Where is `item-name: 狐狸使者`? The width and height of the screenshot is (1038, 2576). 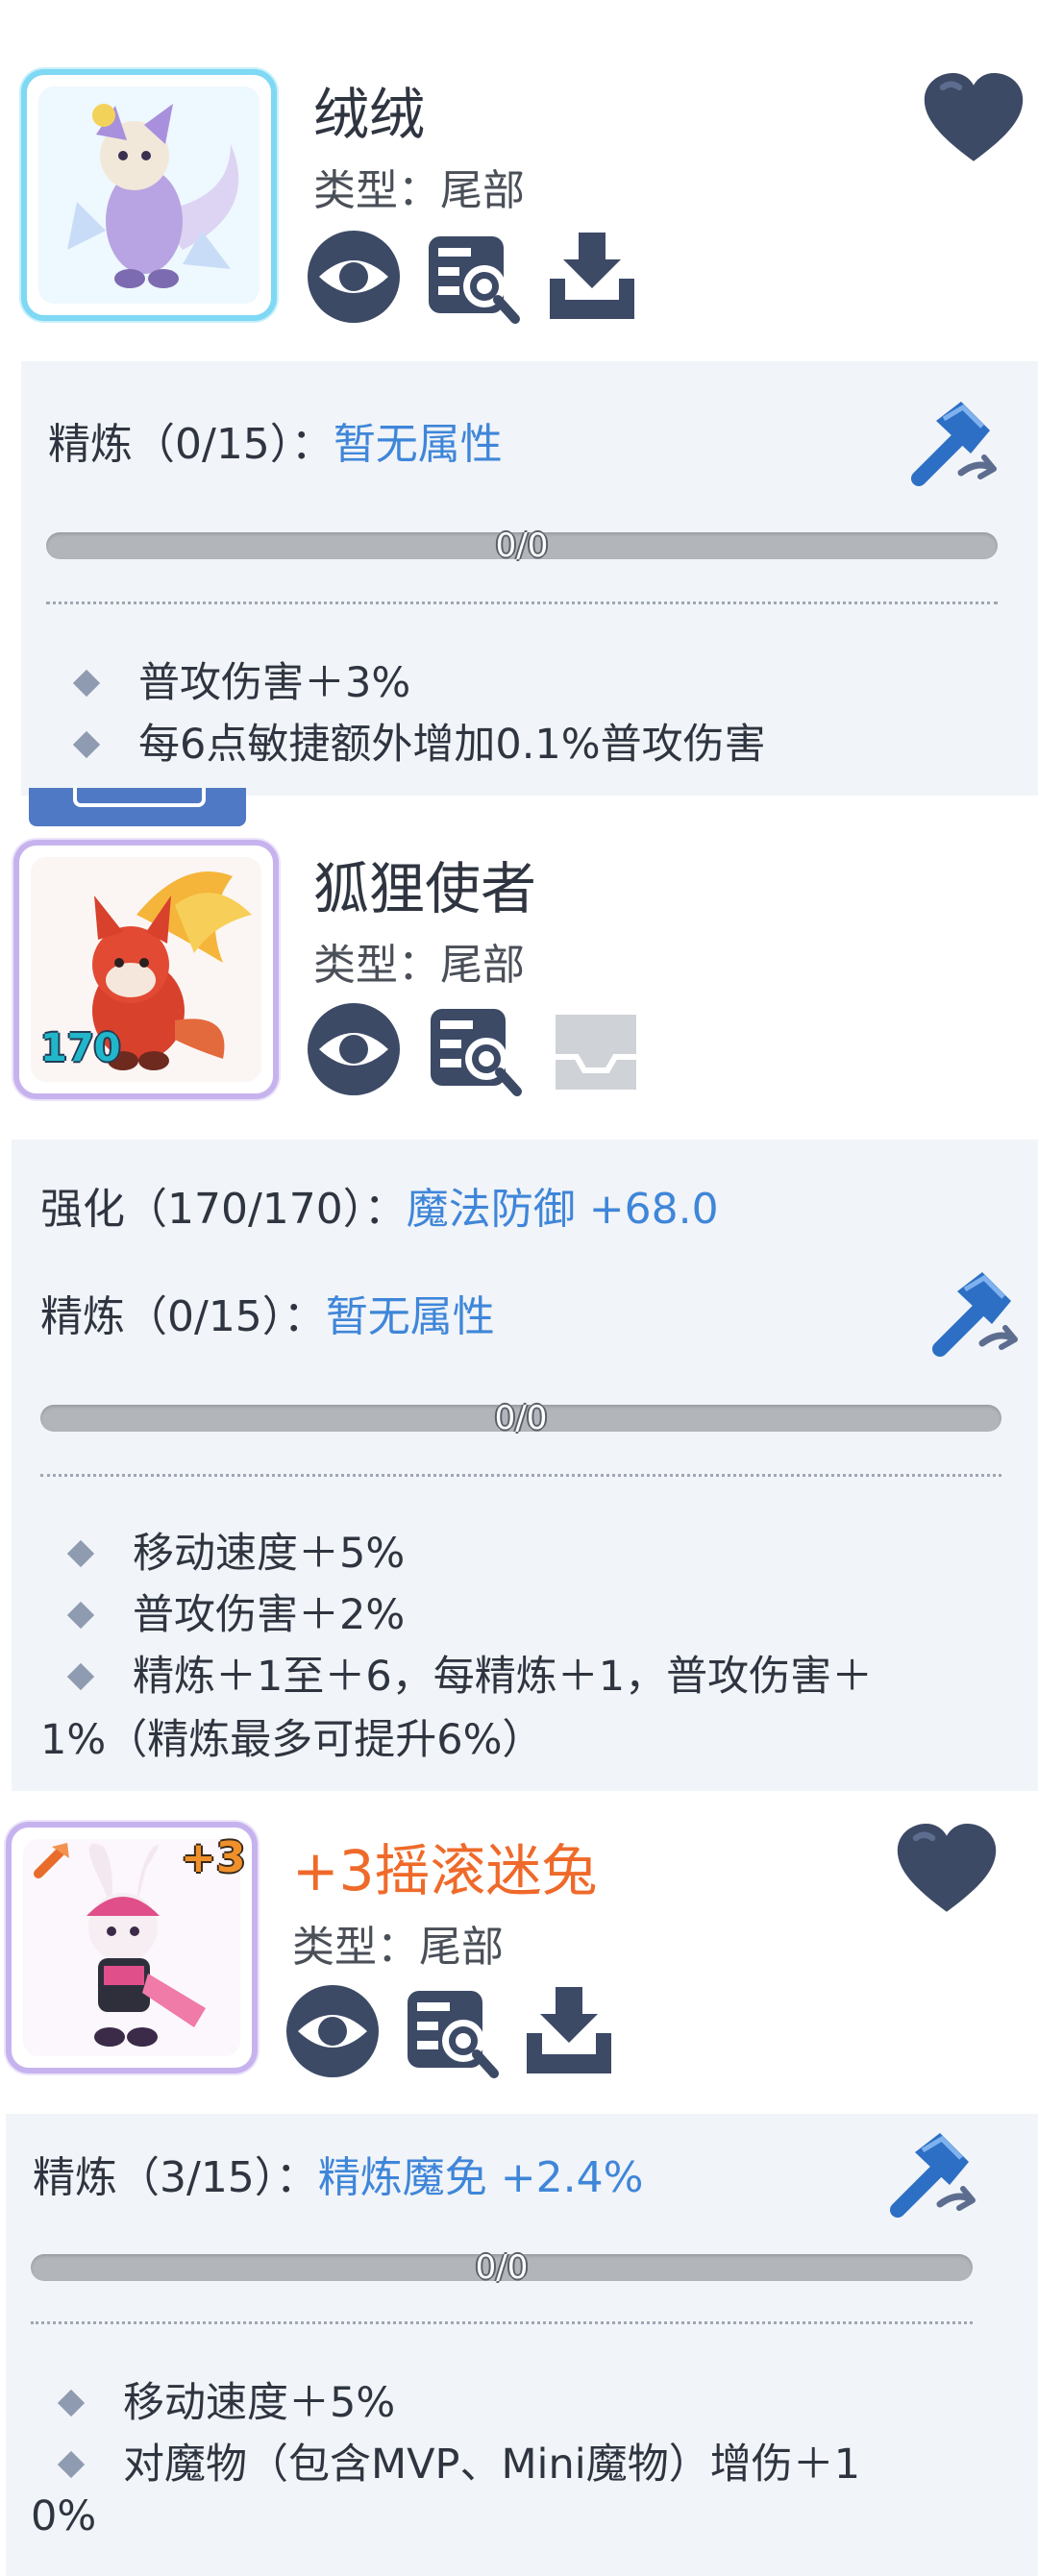
item-name: 狐狸使者 is located at coordinates (425, 888).